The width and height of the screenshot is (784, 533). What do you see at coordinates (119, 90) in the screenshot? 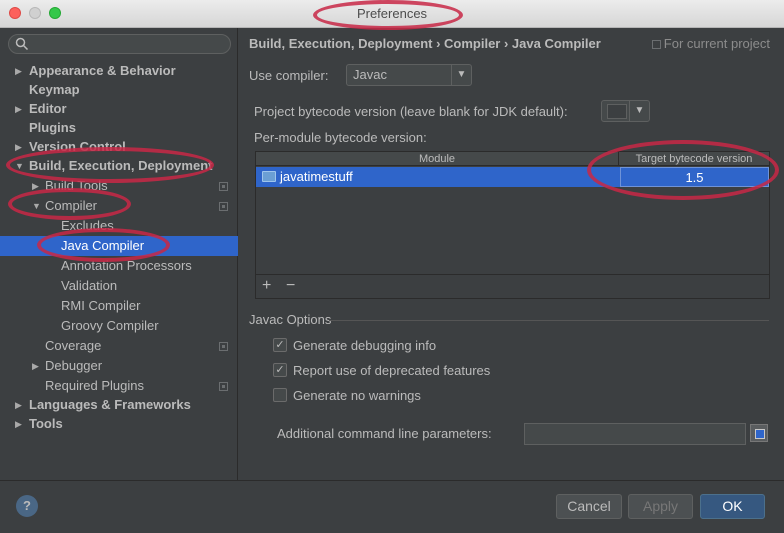
I see `sidebar-item-keymap: Keymap` at bounding box center [119, 90].